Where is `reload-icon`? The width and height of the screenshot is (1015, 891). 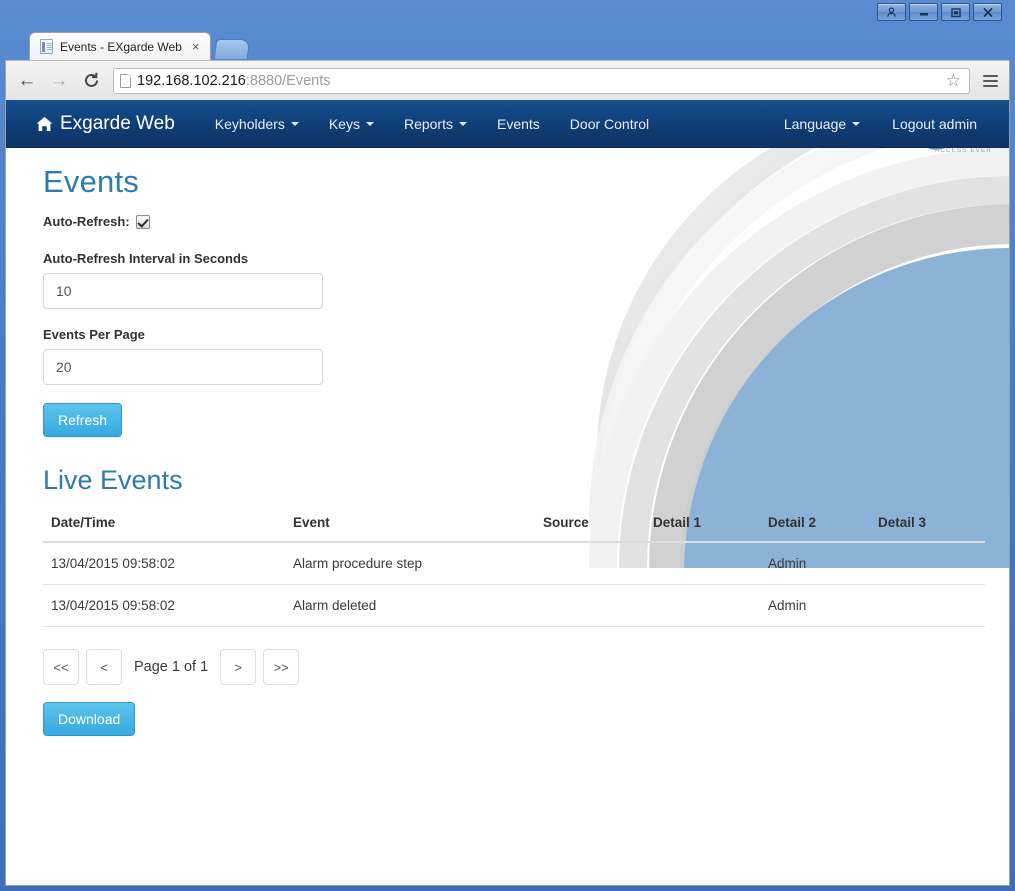 reload-icon is located at coordinates (91, 81).